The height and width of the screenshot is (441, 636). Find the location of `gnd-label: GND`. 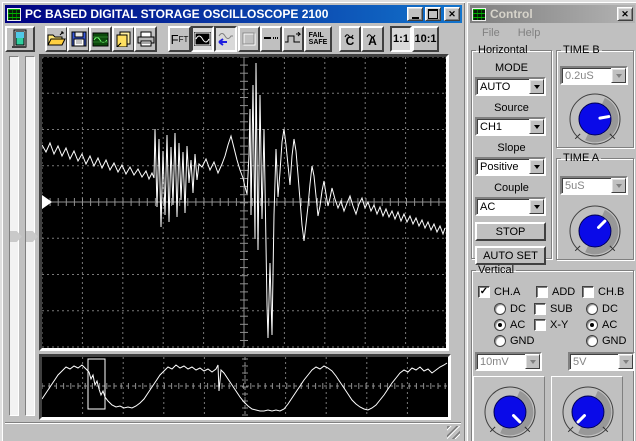

gnd-label: GND is located at coordinates (614, 341).